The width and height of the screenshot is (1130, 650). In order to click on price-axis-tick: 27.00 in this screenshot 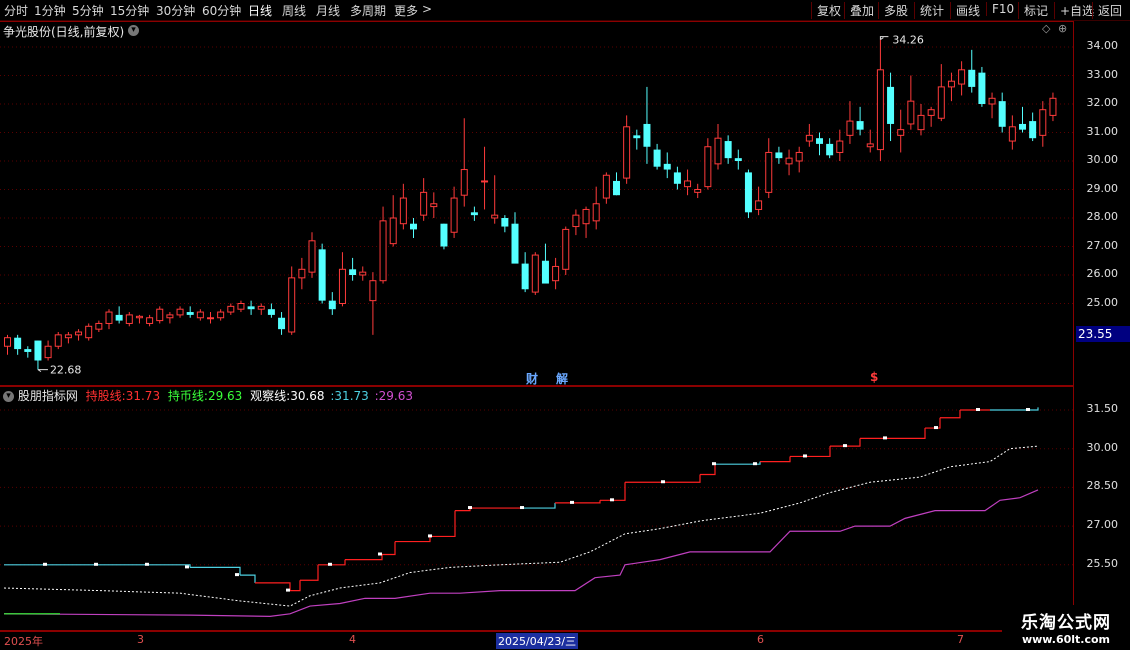, I will do `click(1102, 245)`.